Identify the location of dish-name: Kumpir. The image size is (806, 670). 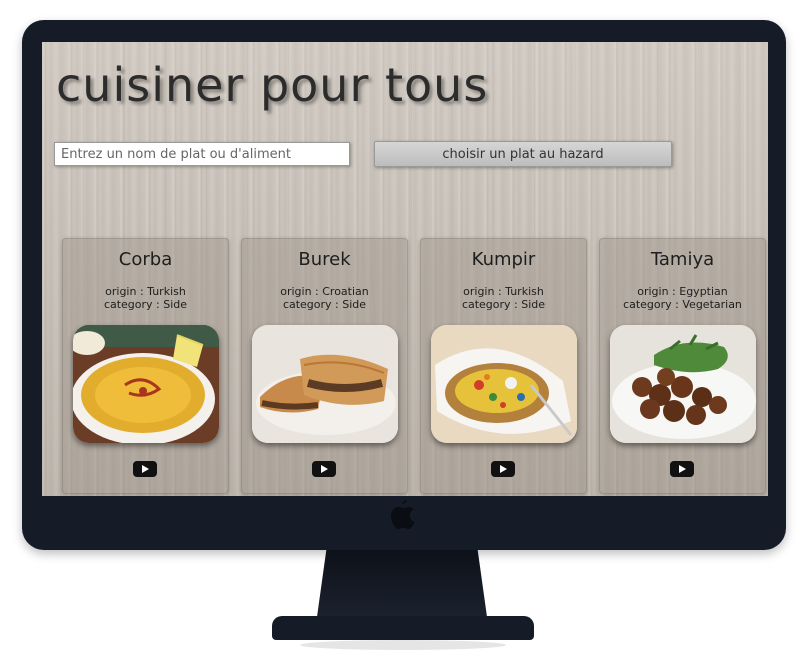
(503, 259).